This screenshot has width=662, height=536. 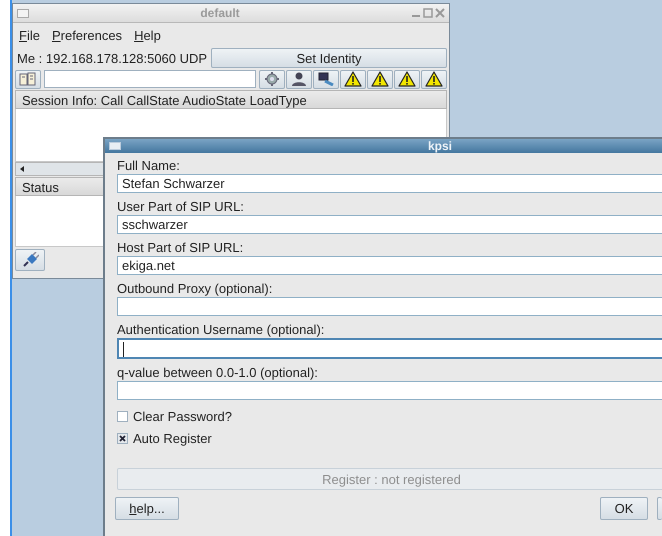 I want to click on connect-button, so click(x=30, y=260).